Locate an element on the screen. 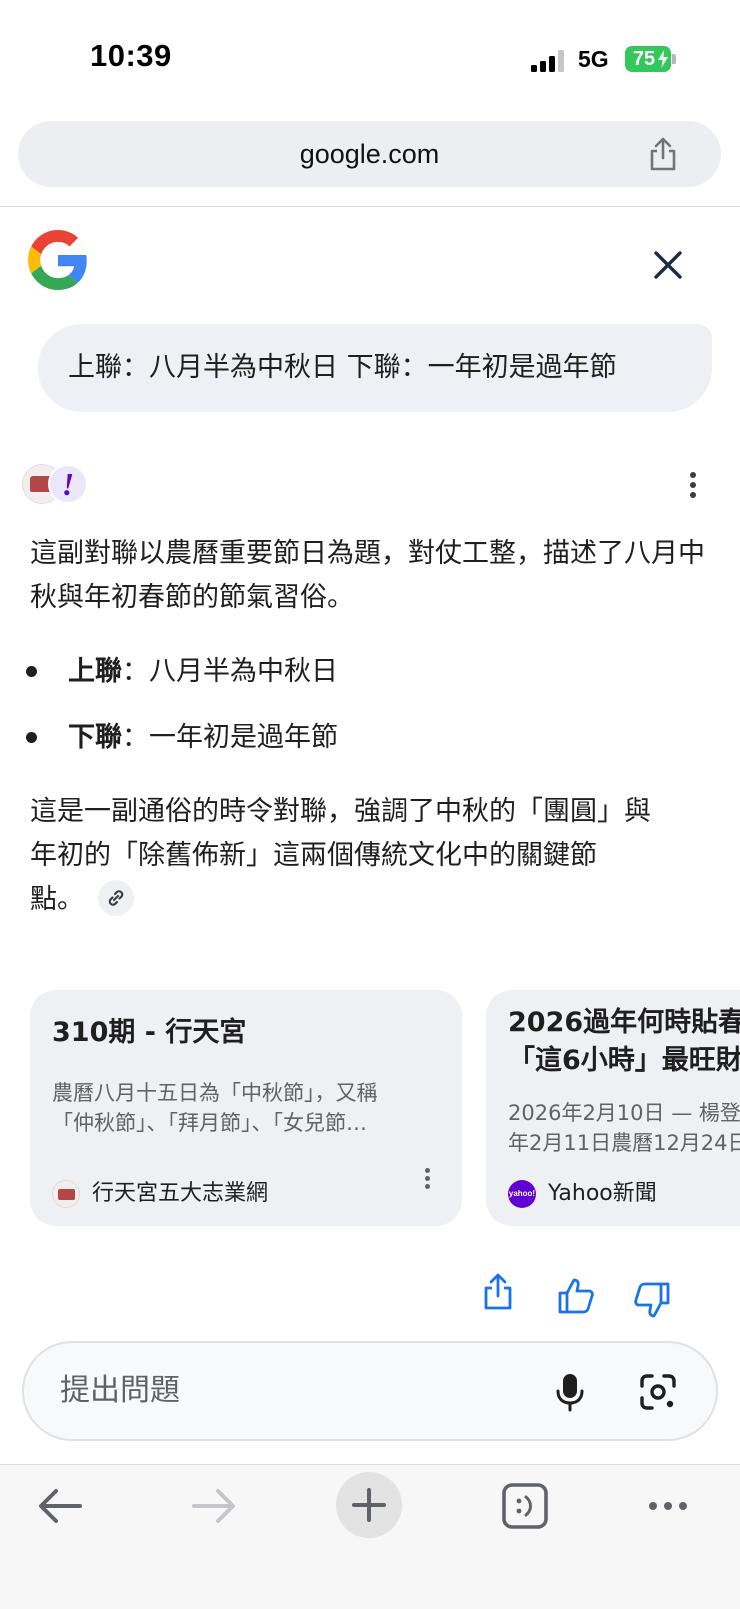 The image size is (740, 1609). bullet-label: 上聯 is located at coordinates (95, 671).